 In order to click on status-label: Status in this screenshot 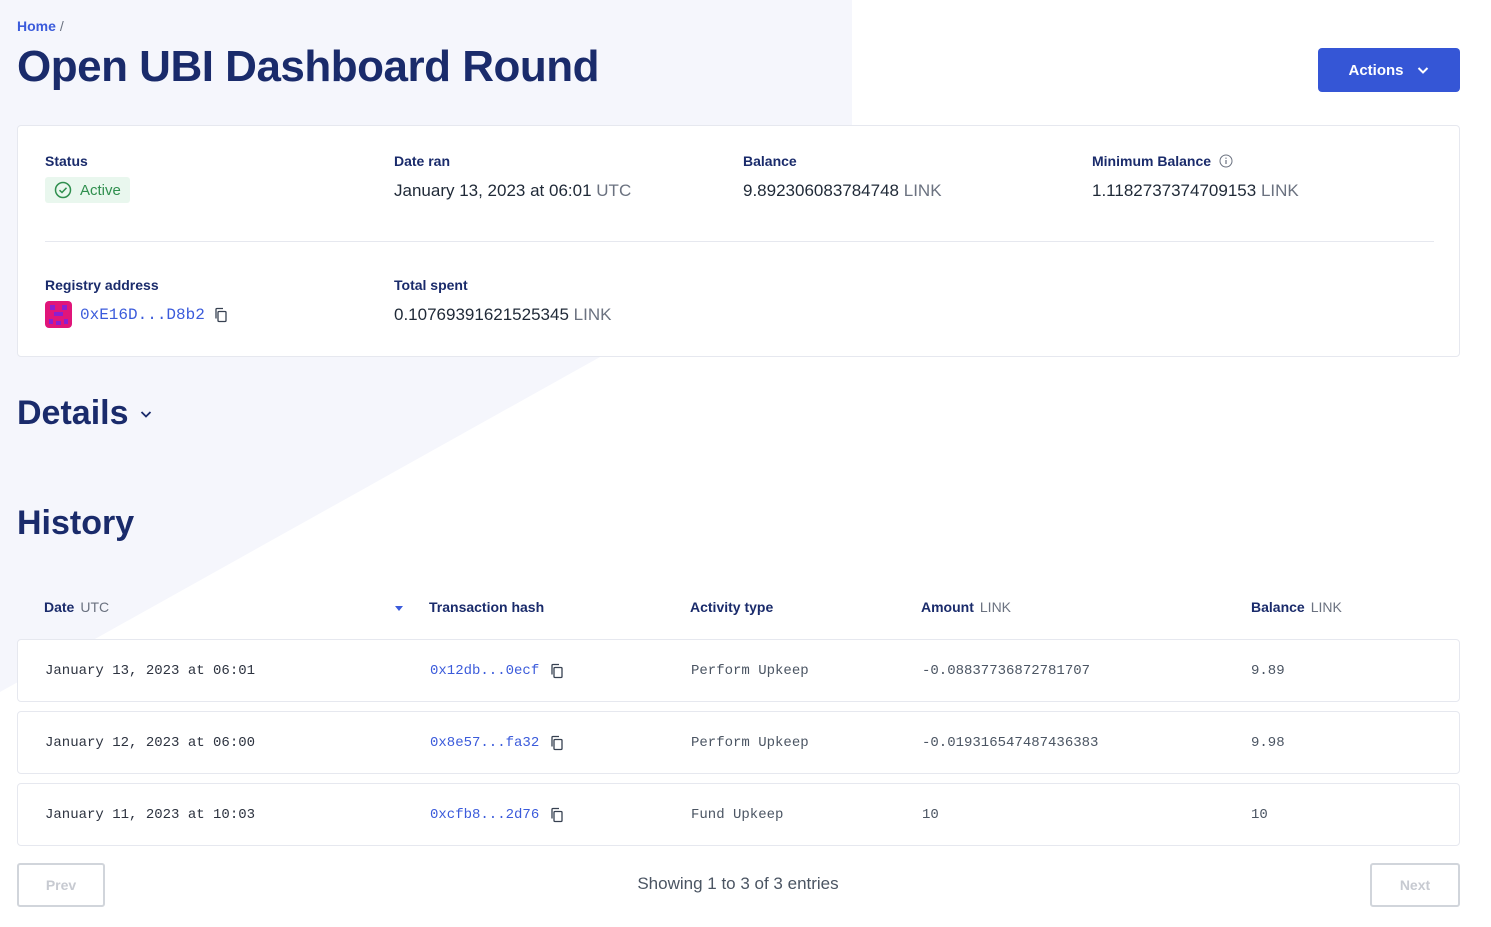, I will do `click(66, 161)`.